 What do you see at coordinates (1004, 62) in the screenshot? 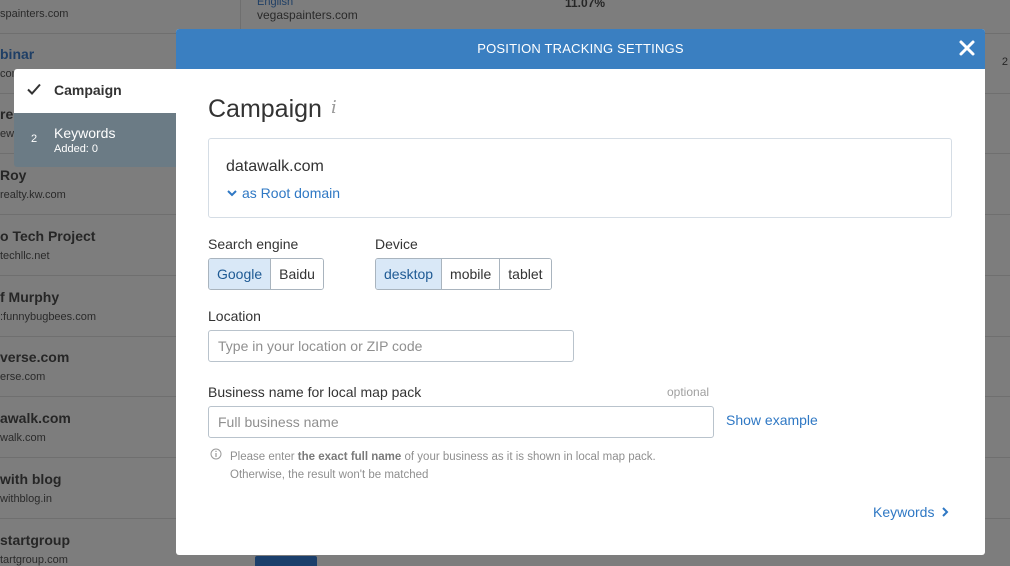
I see `background-number: 2` at bounding box center [1004, 62].